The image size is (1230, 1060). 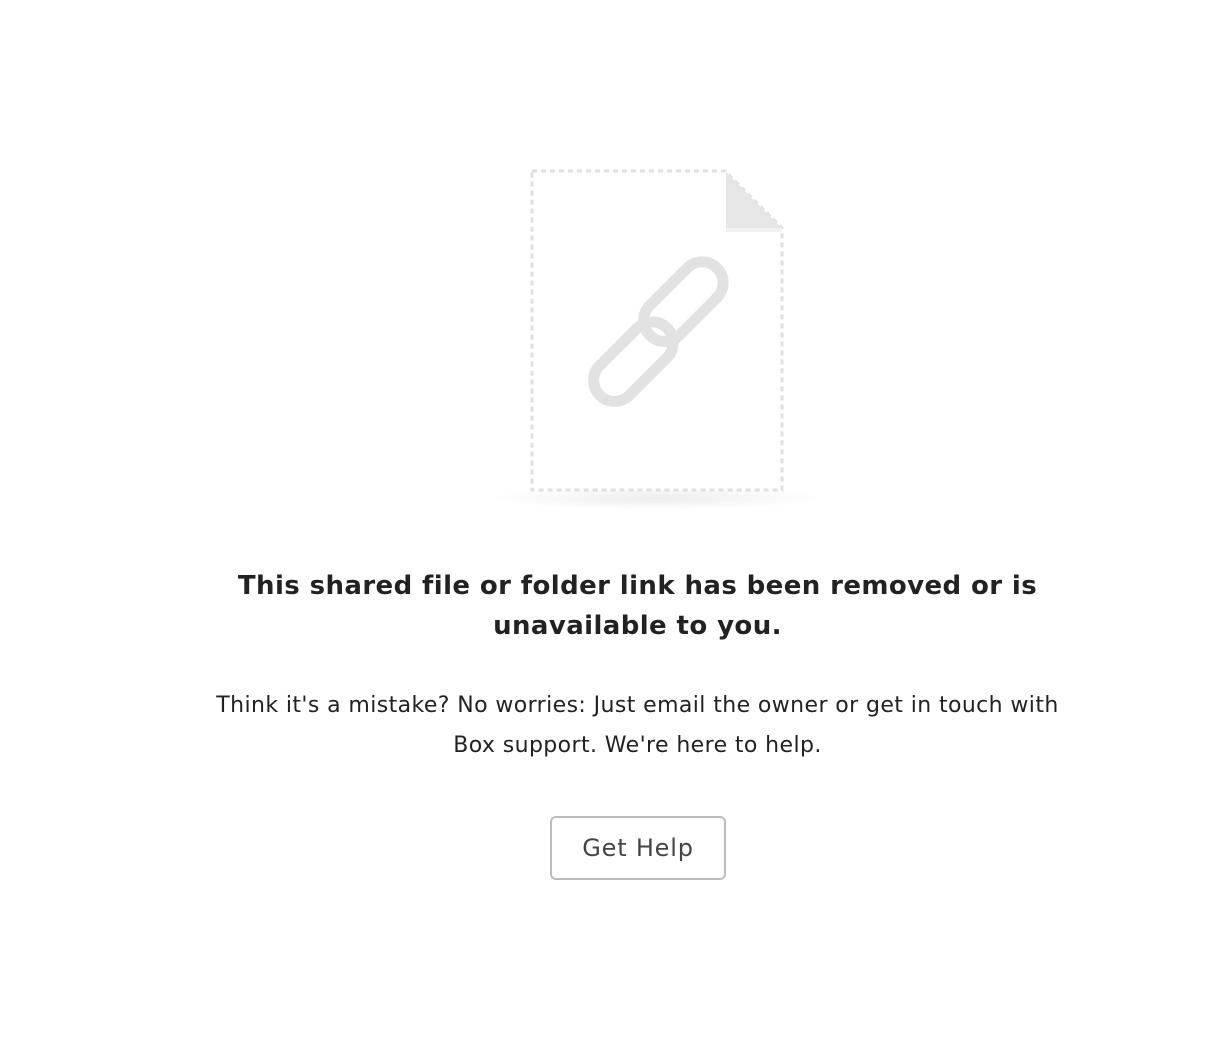 I want to click on folded-corner-shadow, so click(x=754, y=230).